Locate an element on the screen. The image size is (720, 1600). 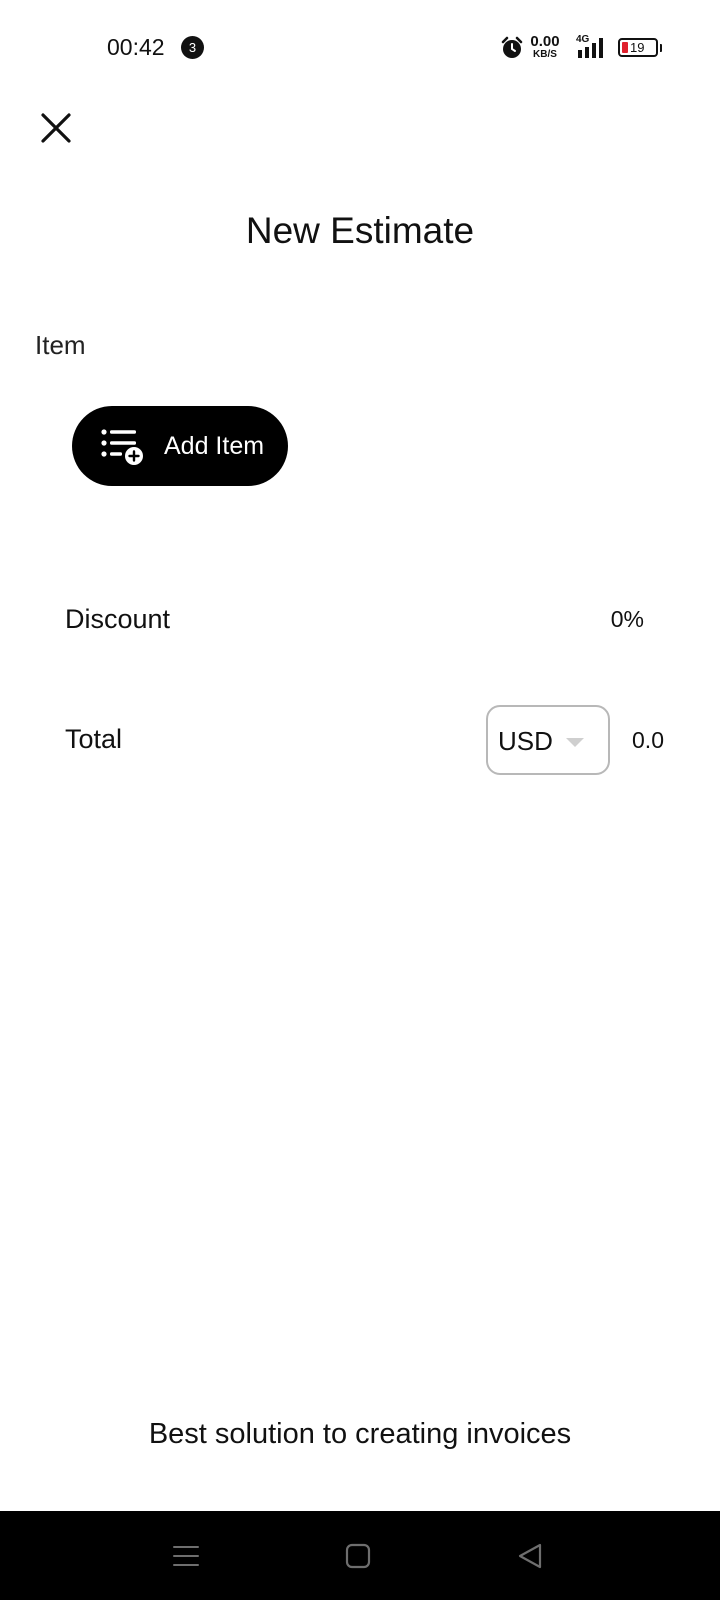
battery-level: 19 is located at coordinates (637, 47).